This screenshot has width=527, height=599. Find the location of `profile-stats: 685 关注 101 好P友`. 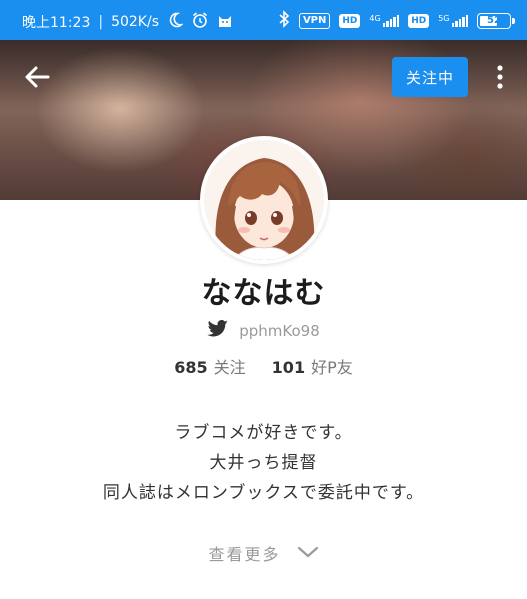

profile-stats: 685 关注 101 好P友 is located at coordinates (263, 366).